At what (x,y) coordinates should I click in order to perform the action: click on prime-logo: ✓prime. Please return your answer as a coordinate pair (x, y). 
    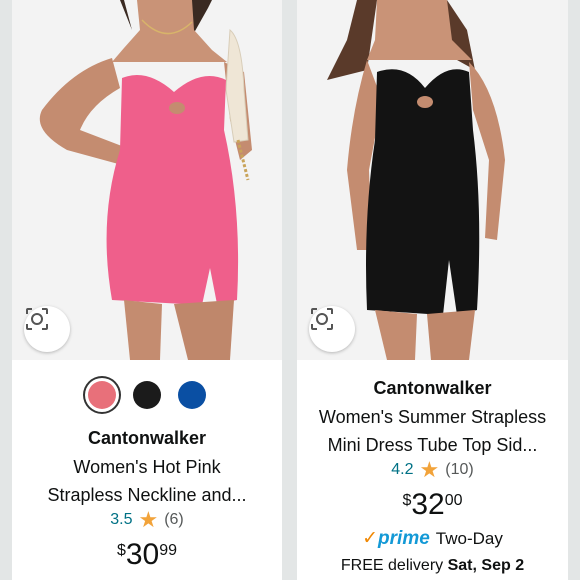
    Looking at the image, I should click on (396, 538).